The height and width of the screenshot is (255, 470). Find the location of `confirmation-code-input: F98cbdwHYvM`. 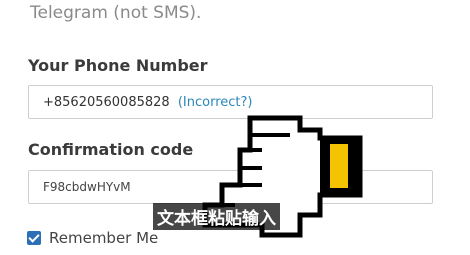

confirmation-code-input: F98cbdwHYvM is located at coordinates (230, 187).